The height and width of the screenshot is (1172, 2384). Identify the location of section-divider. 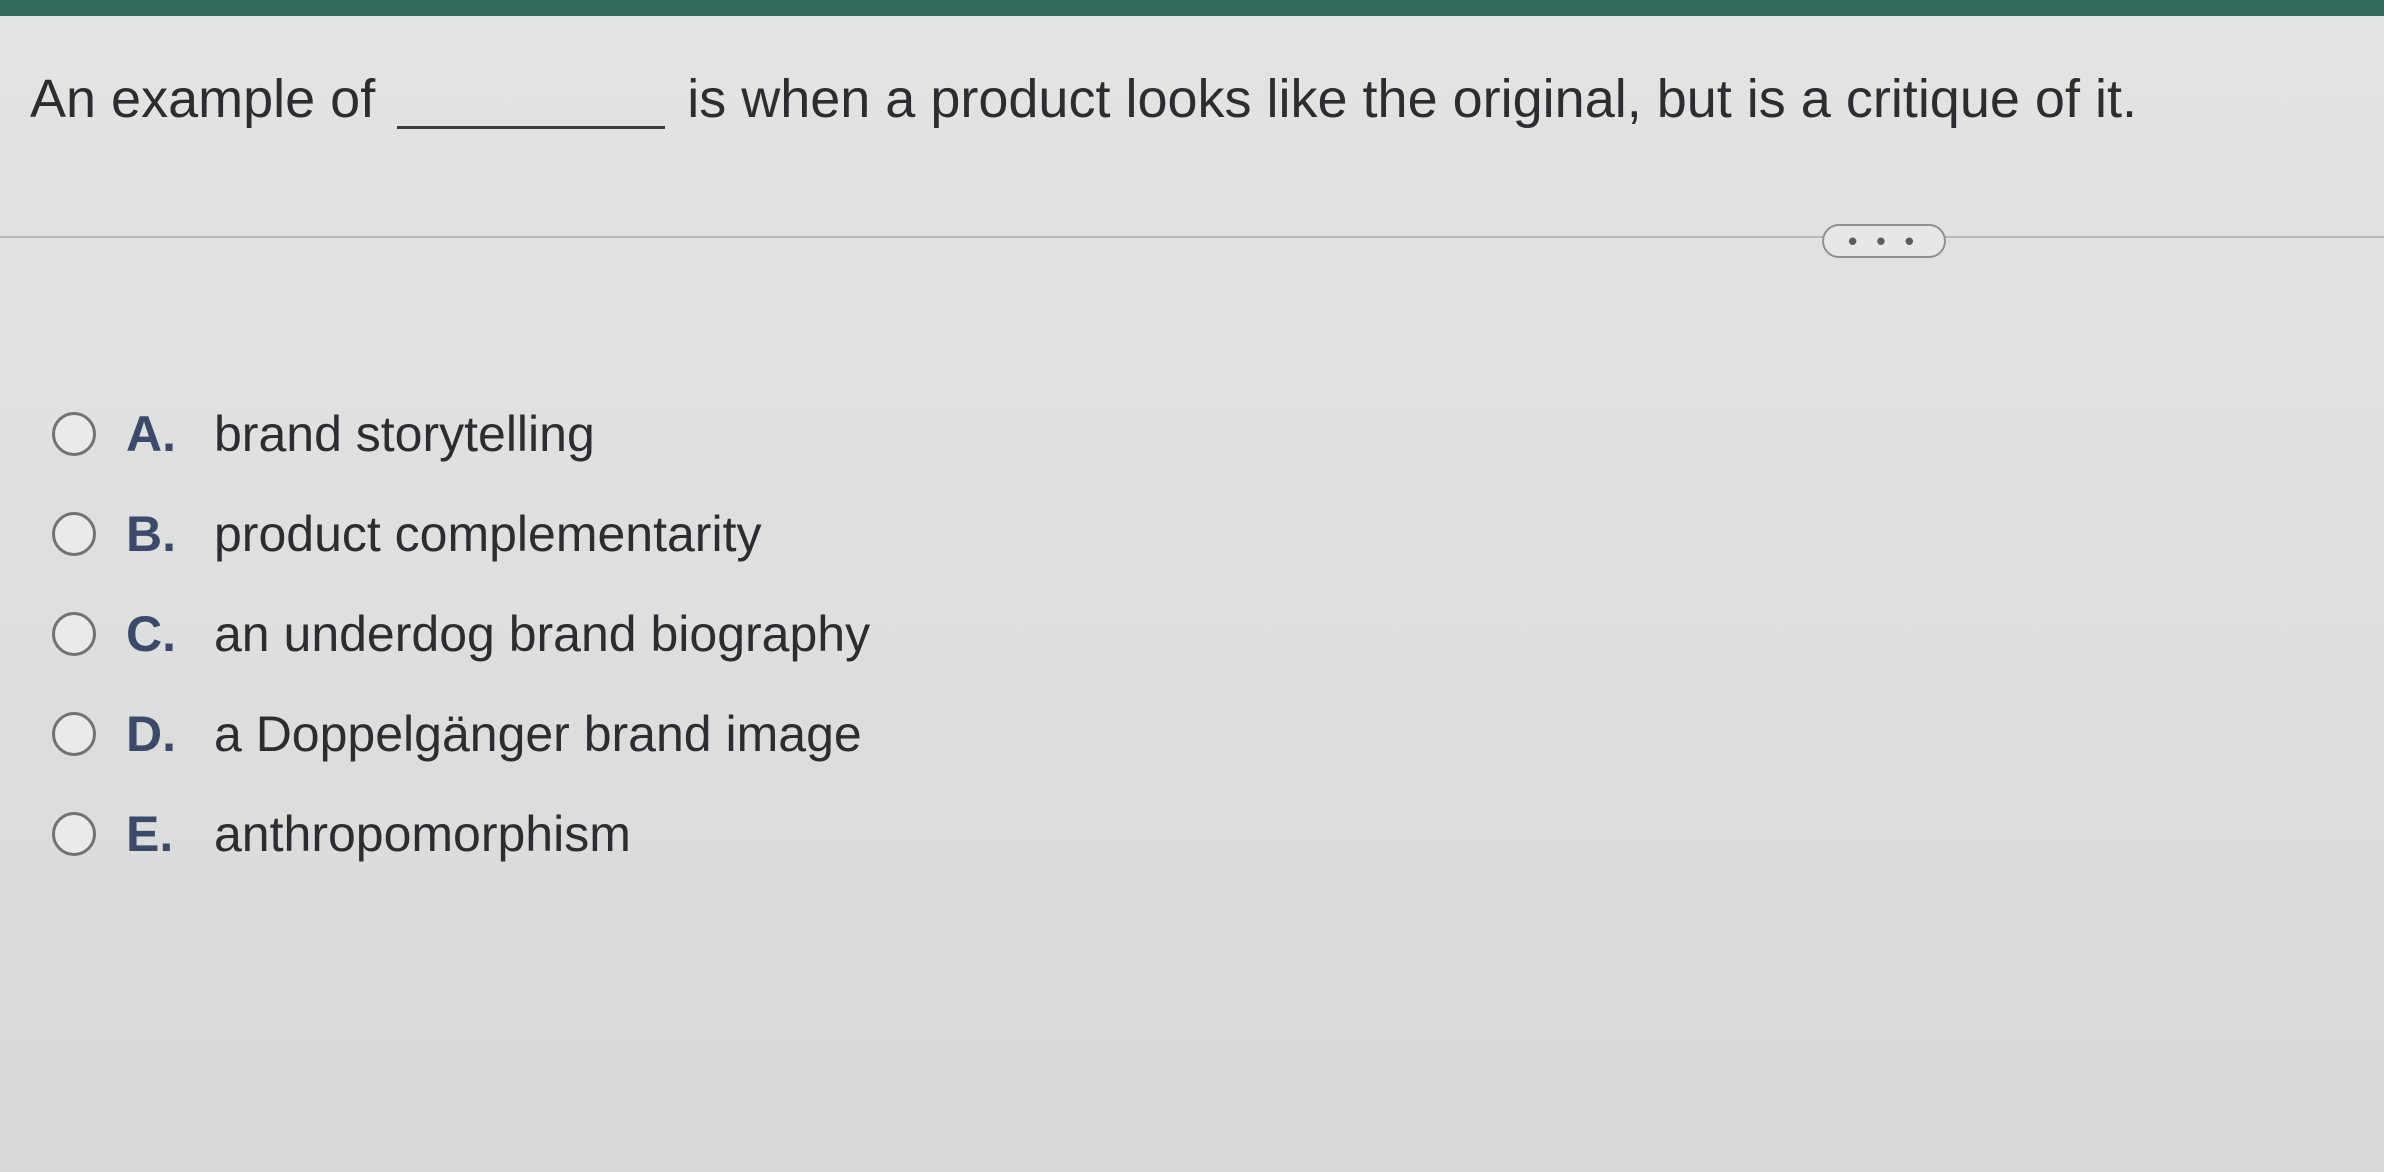
(1192, 237).